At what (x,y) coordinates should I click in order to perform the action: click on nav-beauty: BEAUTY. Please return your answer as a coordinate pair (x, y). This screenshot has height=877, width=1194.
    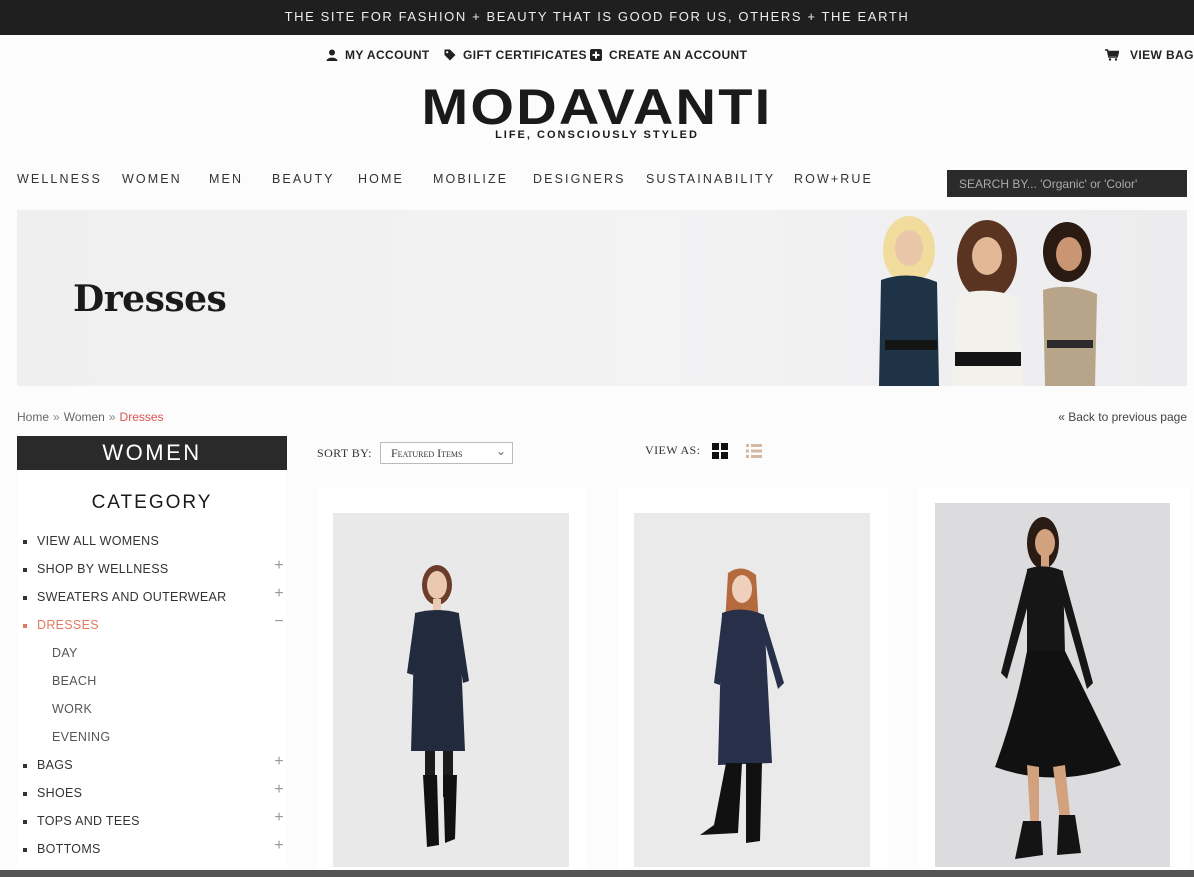
    Looking at the image, I should click on (303, 179).